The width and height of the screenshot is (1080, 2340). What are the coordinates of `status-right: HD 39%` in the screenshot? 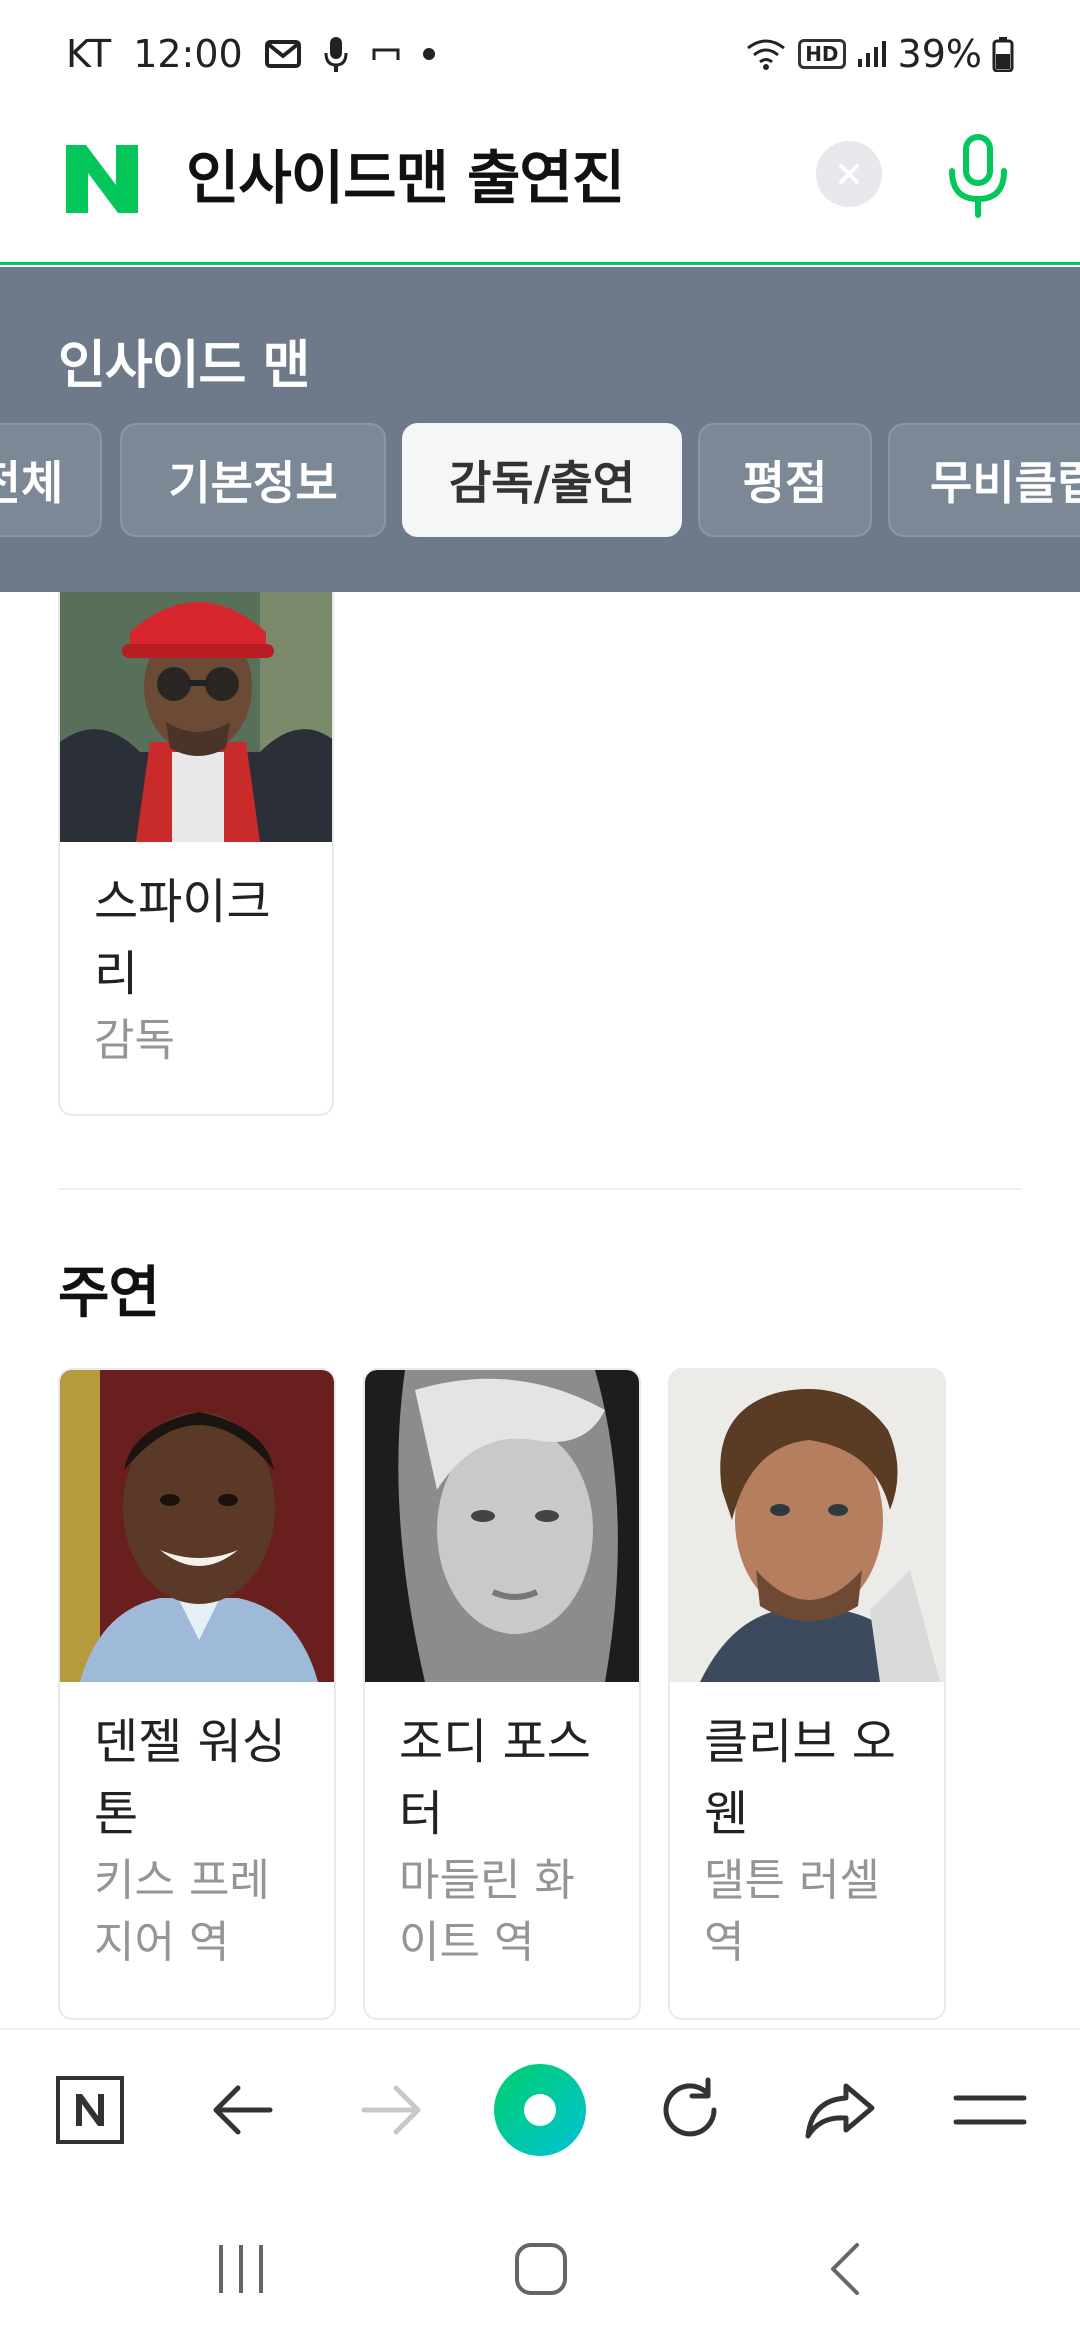 It's located at (879, 54).